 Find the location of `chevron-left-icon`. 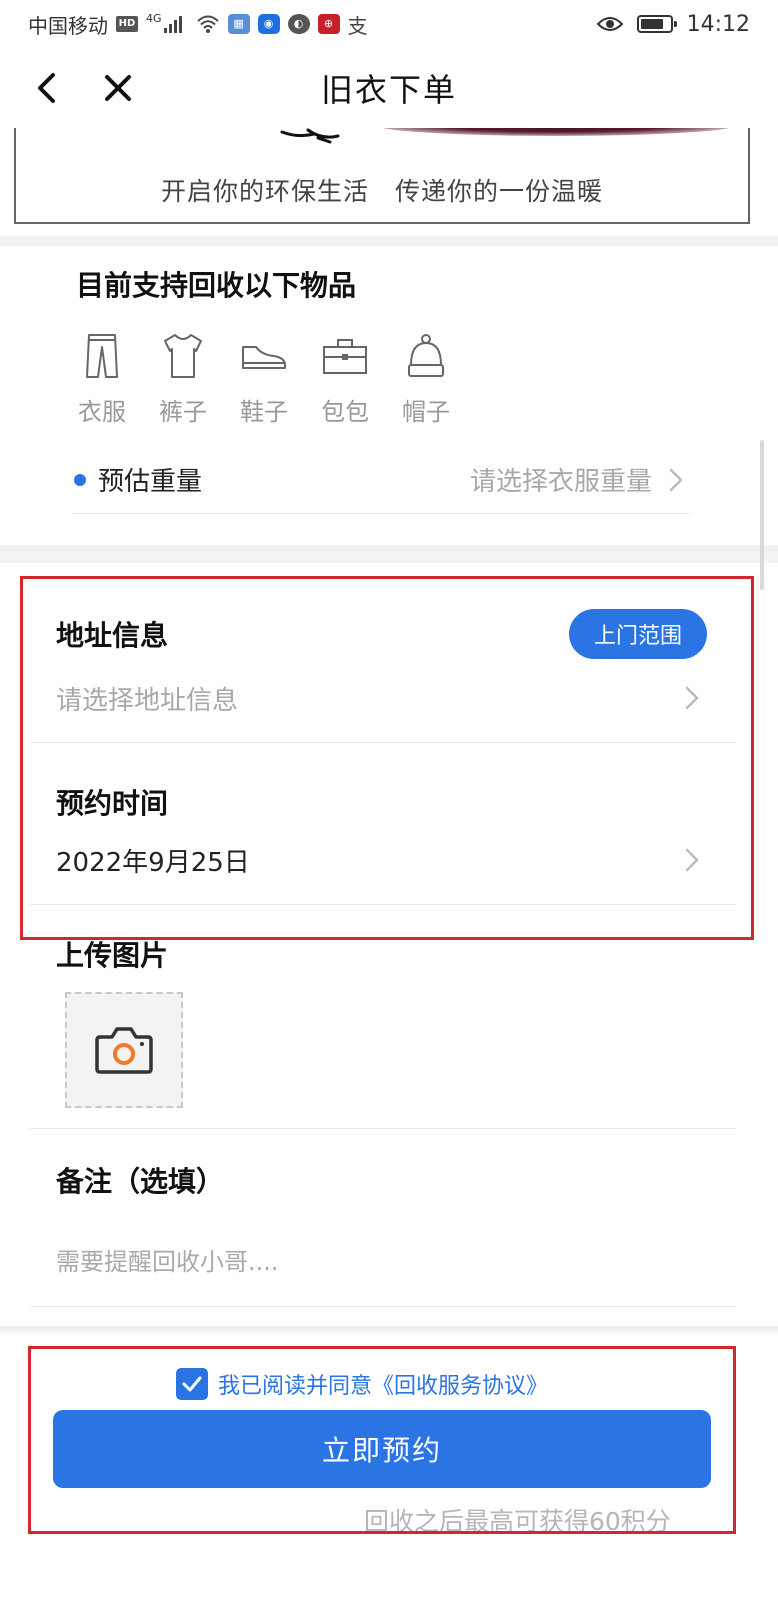

chevron-left-icon is located at coordinates (46, 88).